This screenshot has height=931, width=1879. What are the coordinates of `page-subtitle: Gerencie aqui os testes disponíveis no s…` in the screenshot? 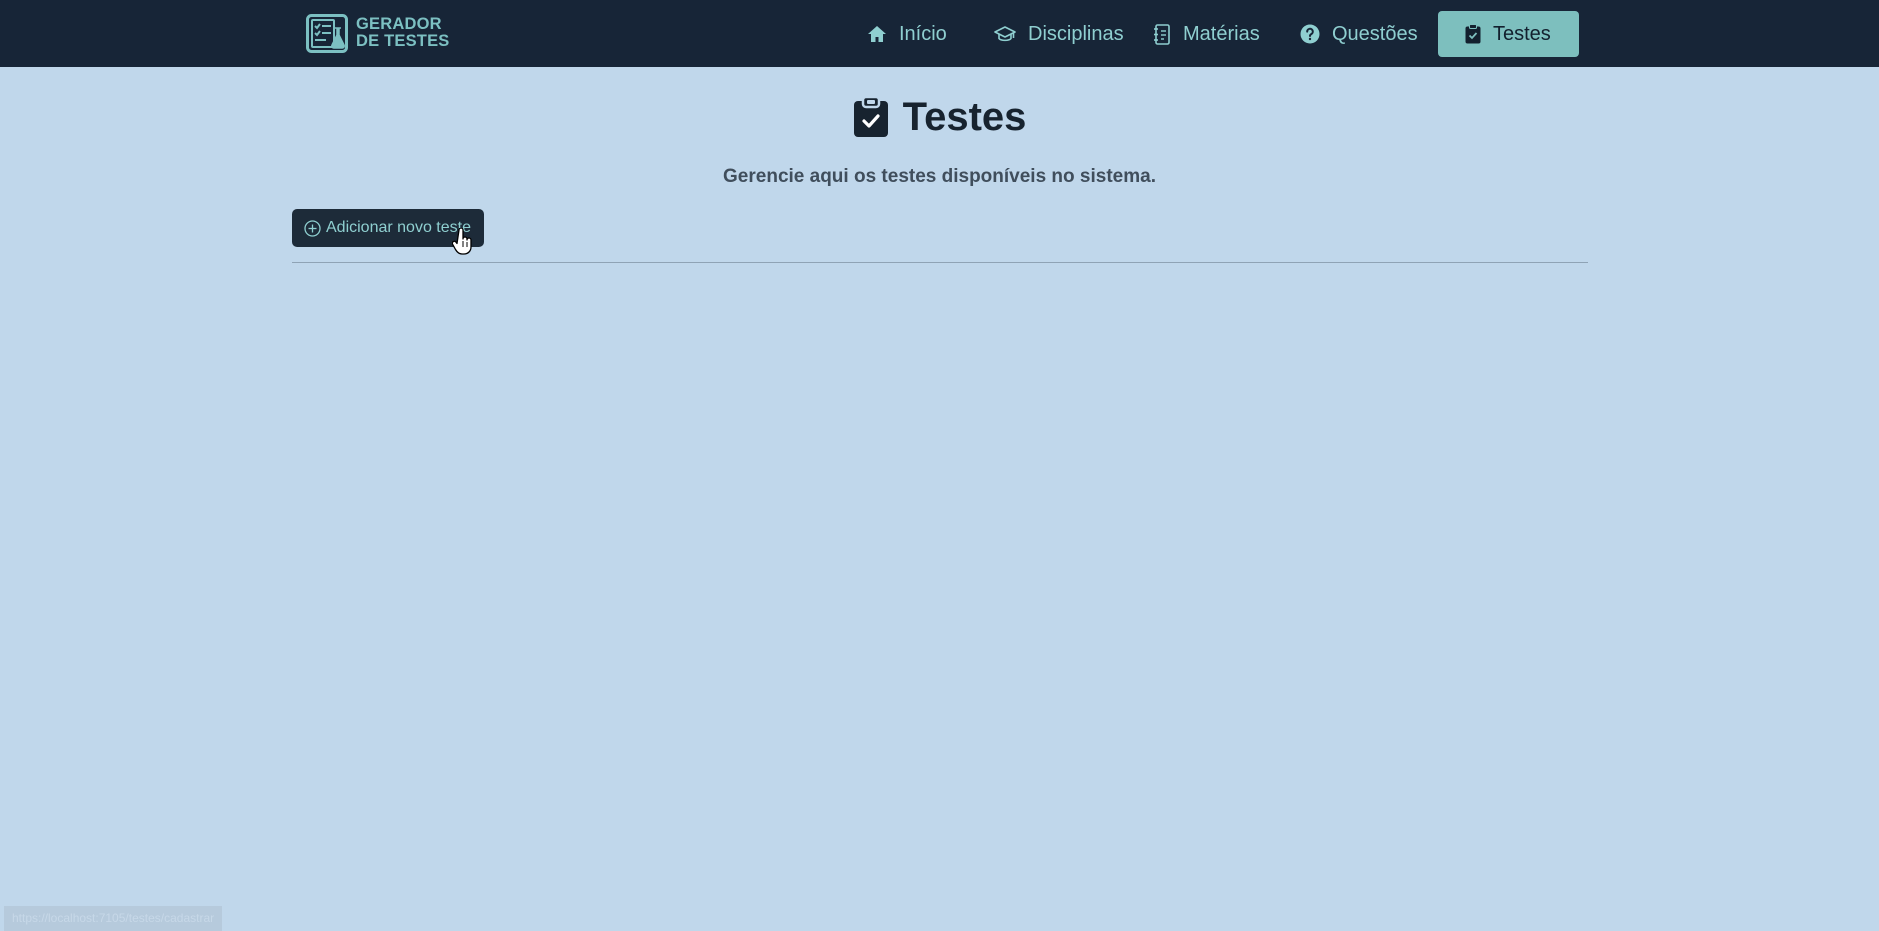 It's located at (939, 176).